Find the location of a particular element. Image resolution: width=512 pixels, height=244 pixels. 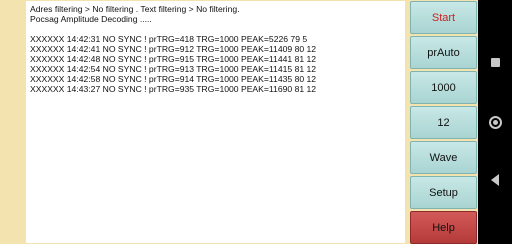

circle-icon is located at coordinates (495, 122).